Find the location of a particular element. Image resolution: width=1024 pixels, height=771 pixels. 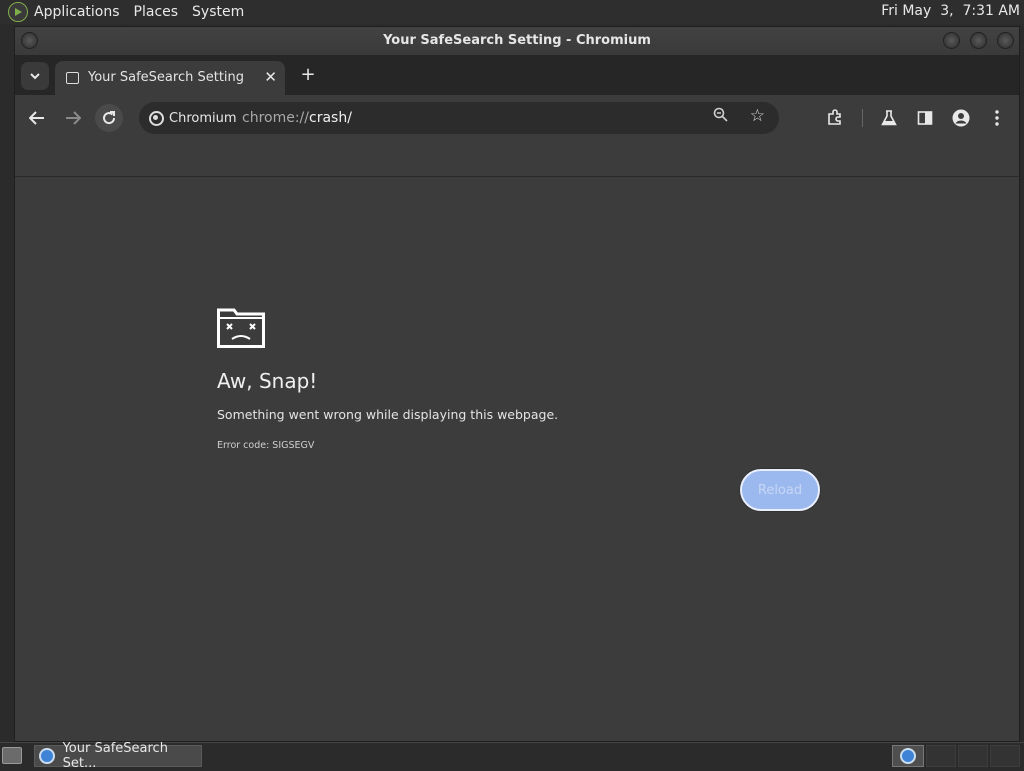

chevron-down-icon is located at coordinates (35, 76).